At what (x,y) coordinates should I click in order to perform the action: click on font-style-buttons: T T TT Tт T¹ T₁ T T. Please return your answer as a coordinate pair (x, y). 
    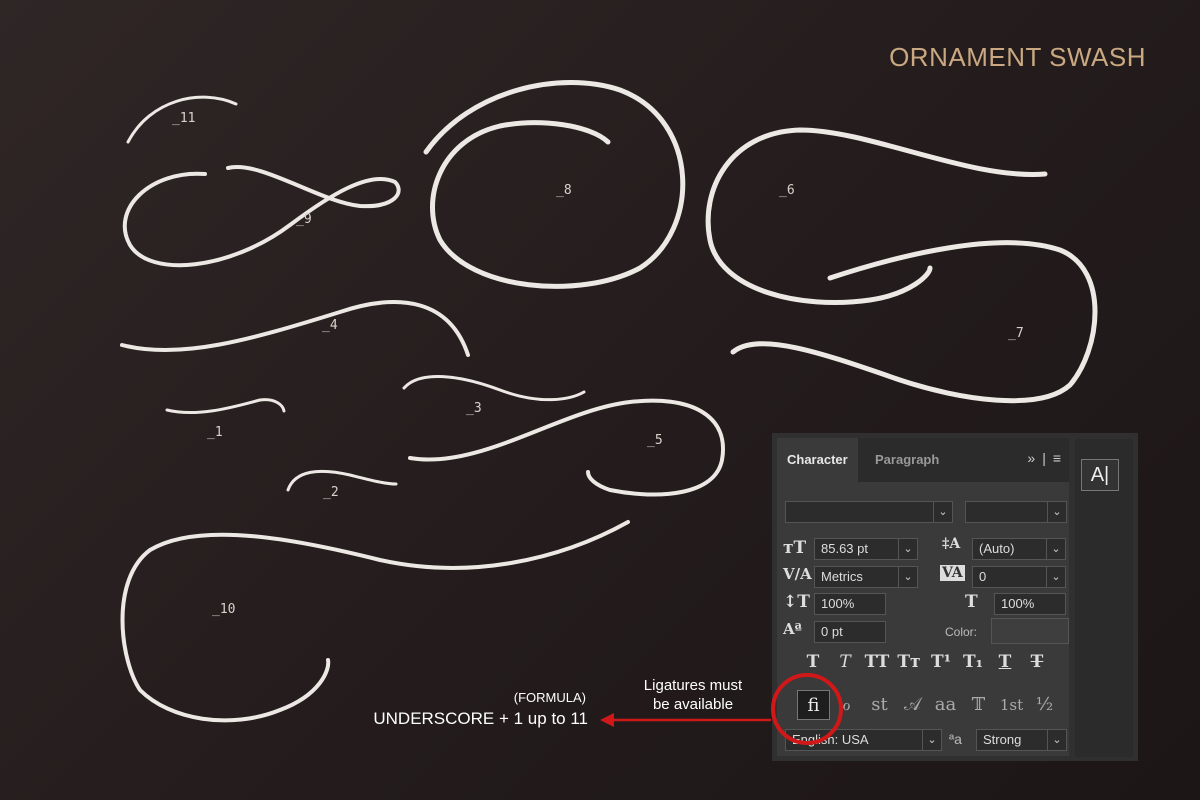
    Looking at the image, I should click on (925, 662).